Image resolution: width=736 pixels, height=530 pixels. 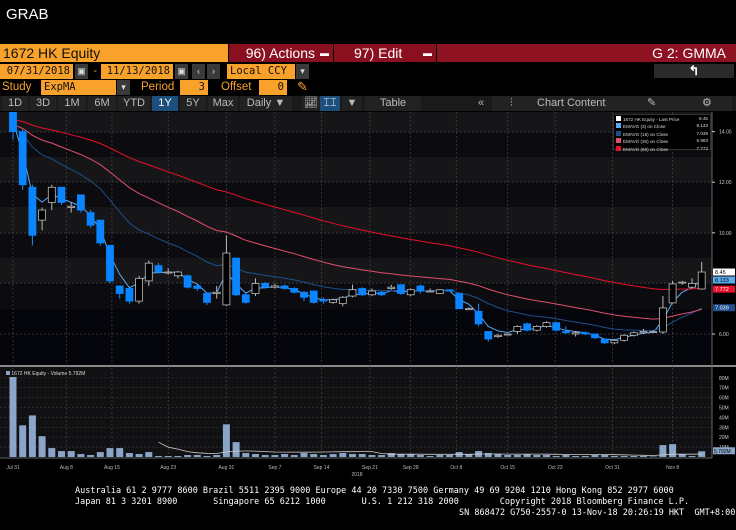 I want to click on legend-value: 7.039, so click(x=702, y=133).